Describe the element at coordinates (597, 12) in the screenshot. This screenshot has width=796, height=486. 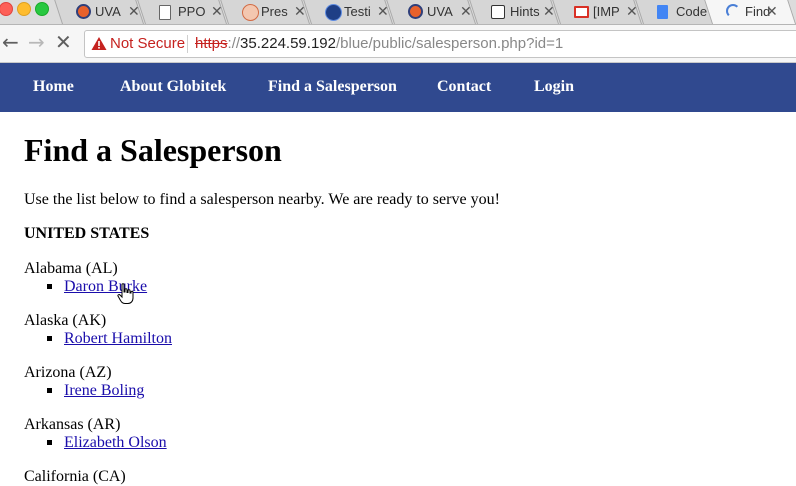
I see `browser-tab: [IMP ✕` at that location.